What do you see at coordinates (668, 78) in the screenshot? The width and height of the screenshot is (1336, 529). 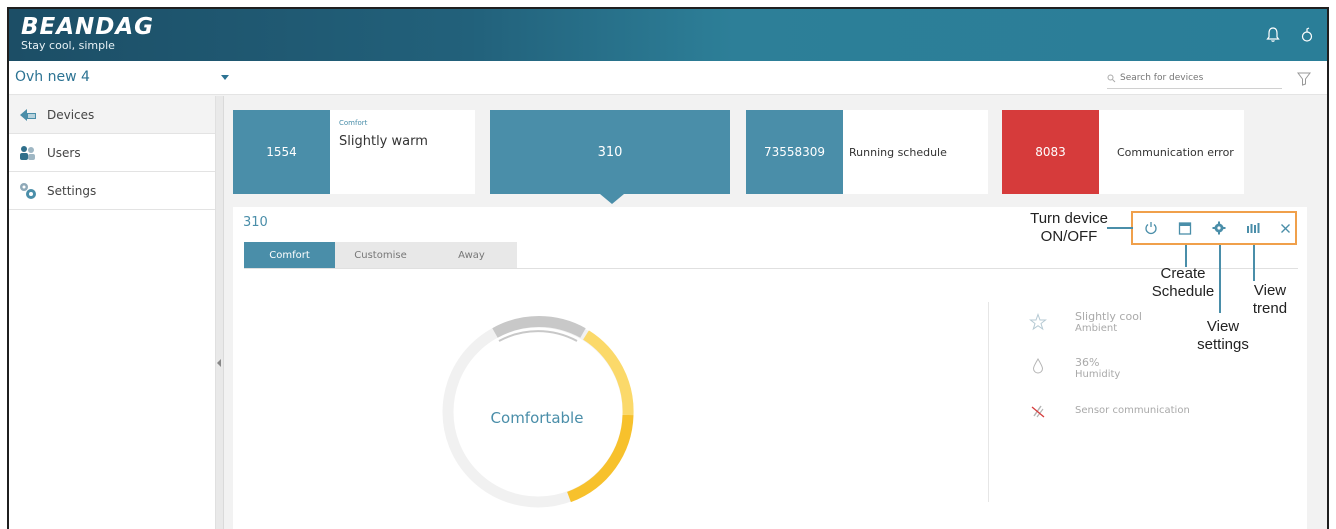 I see `site-bar: Ovh new 4` at bounding box center [668, 78].